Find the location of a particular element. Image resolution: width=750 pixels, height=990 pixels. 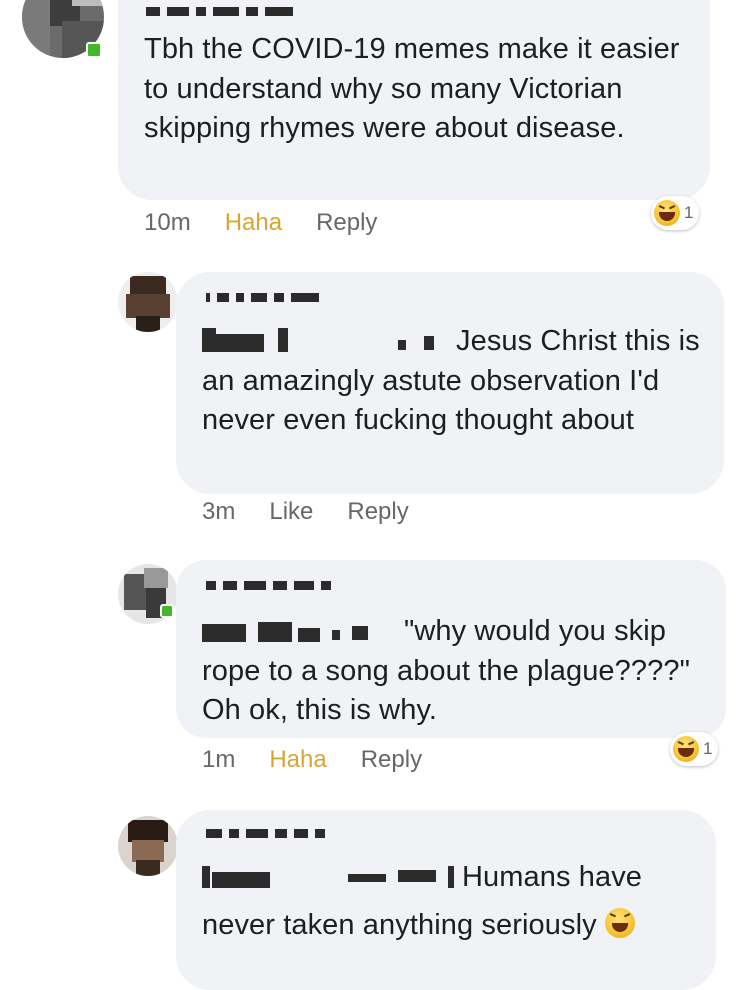

tears-of-joy-emoji-icon is located at coordinates (619, 923).